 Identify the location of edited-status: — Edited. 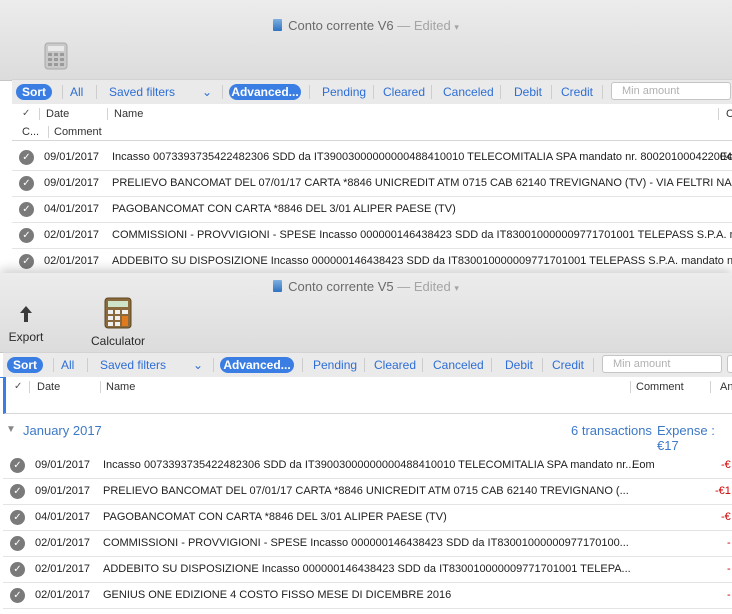
(424, 25).